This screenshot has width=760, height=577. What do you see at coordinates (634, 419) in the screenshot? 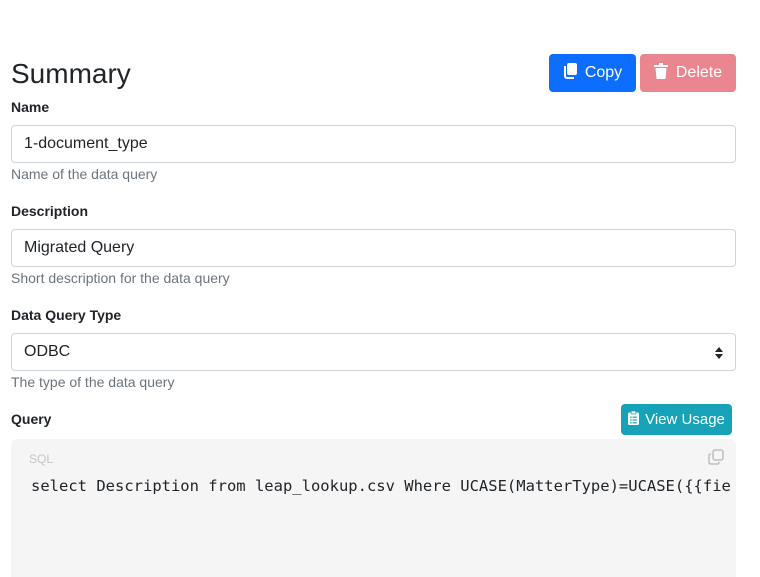
I see `clipboard-list-icon` at bounding box center [634, 419].